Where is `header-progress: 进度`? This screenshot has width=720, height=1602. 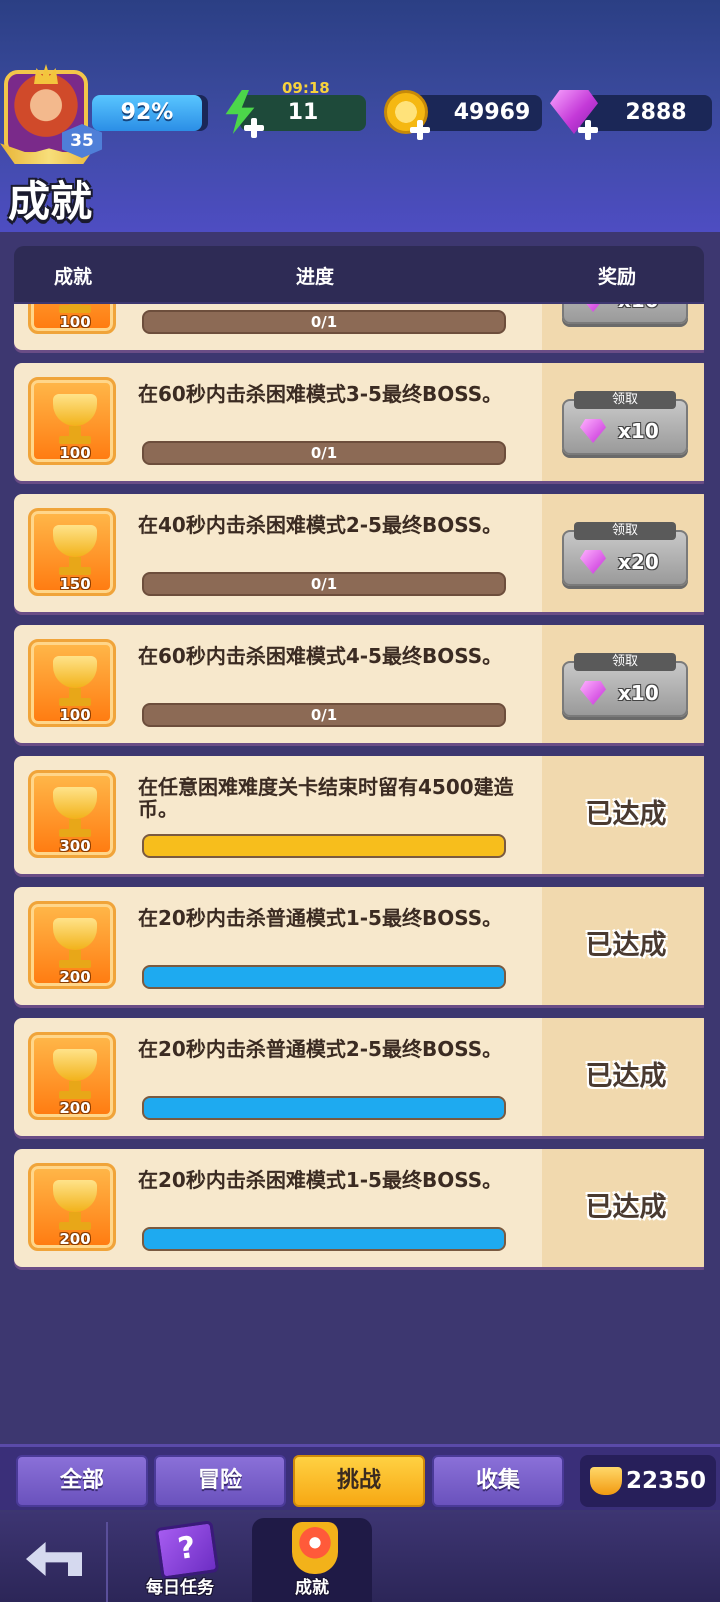
header-progress: 进度 is located at coordinates (315, 277).